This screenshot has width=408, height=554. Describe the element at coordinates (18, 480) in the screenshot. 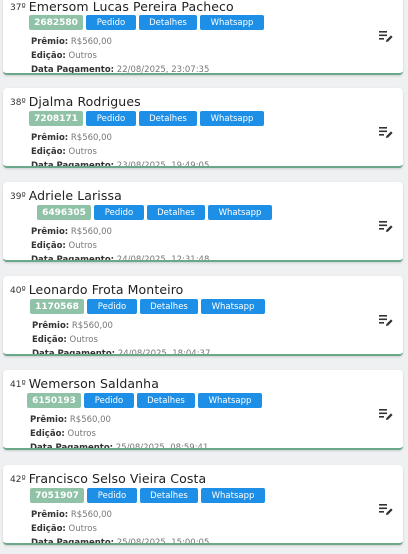

I see `winner-rank: 42º` at that location.